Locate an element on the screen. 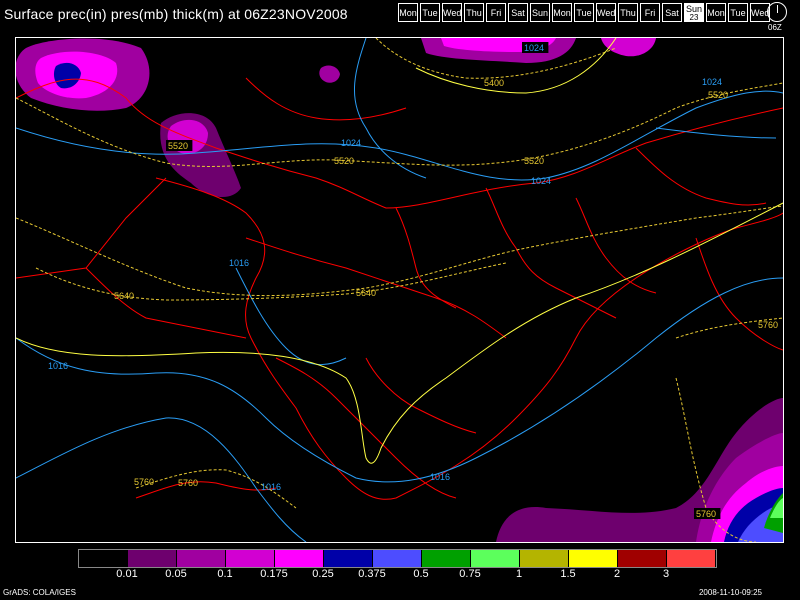 The height and width of the screenshot is (600, 800). contour-label: 5400 is located at coordinates (494, 83).